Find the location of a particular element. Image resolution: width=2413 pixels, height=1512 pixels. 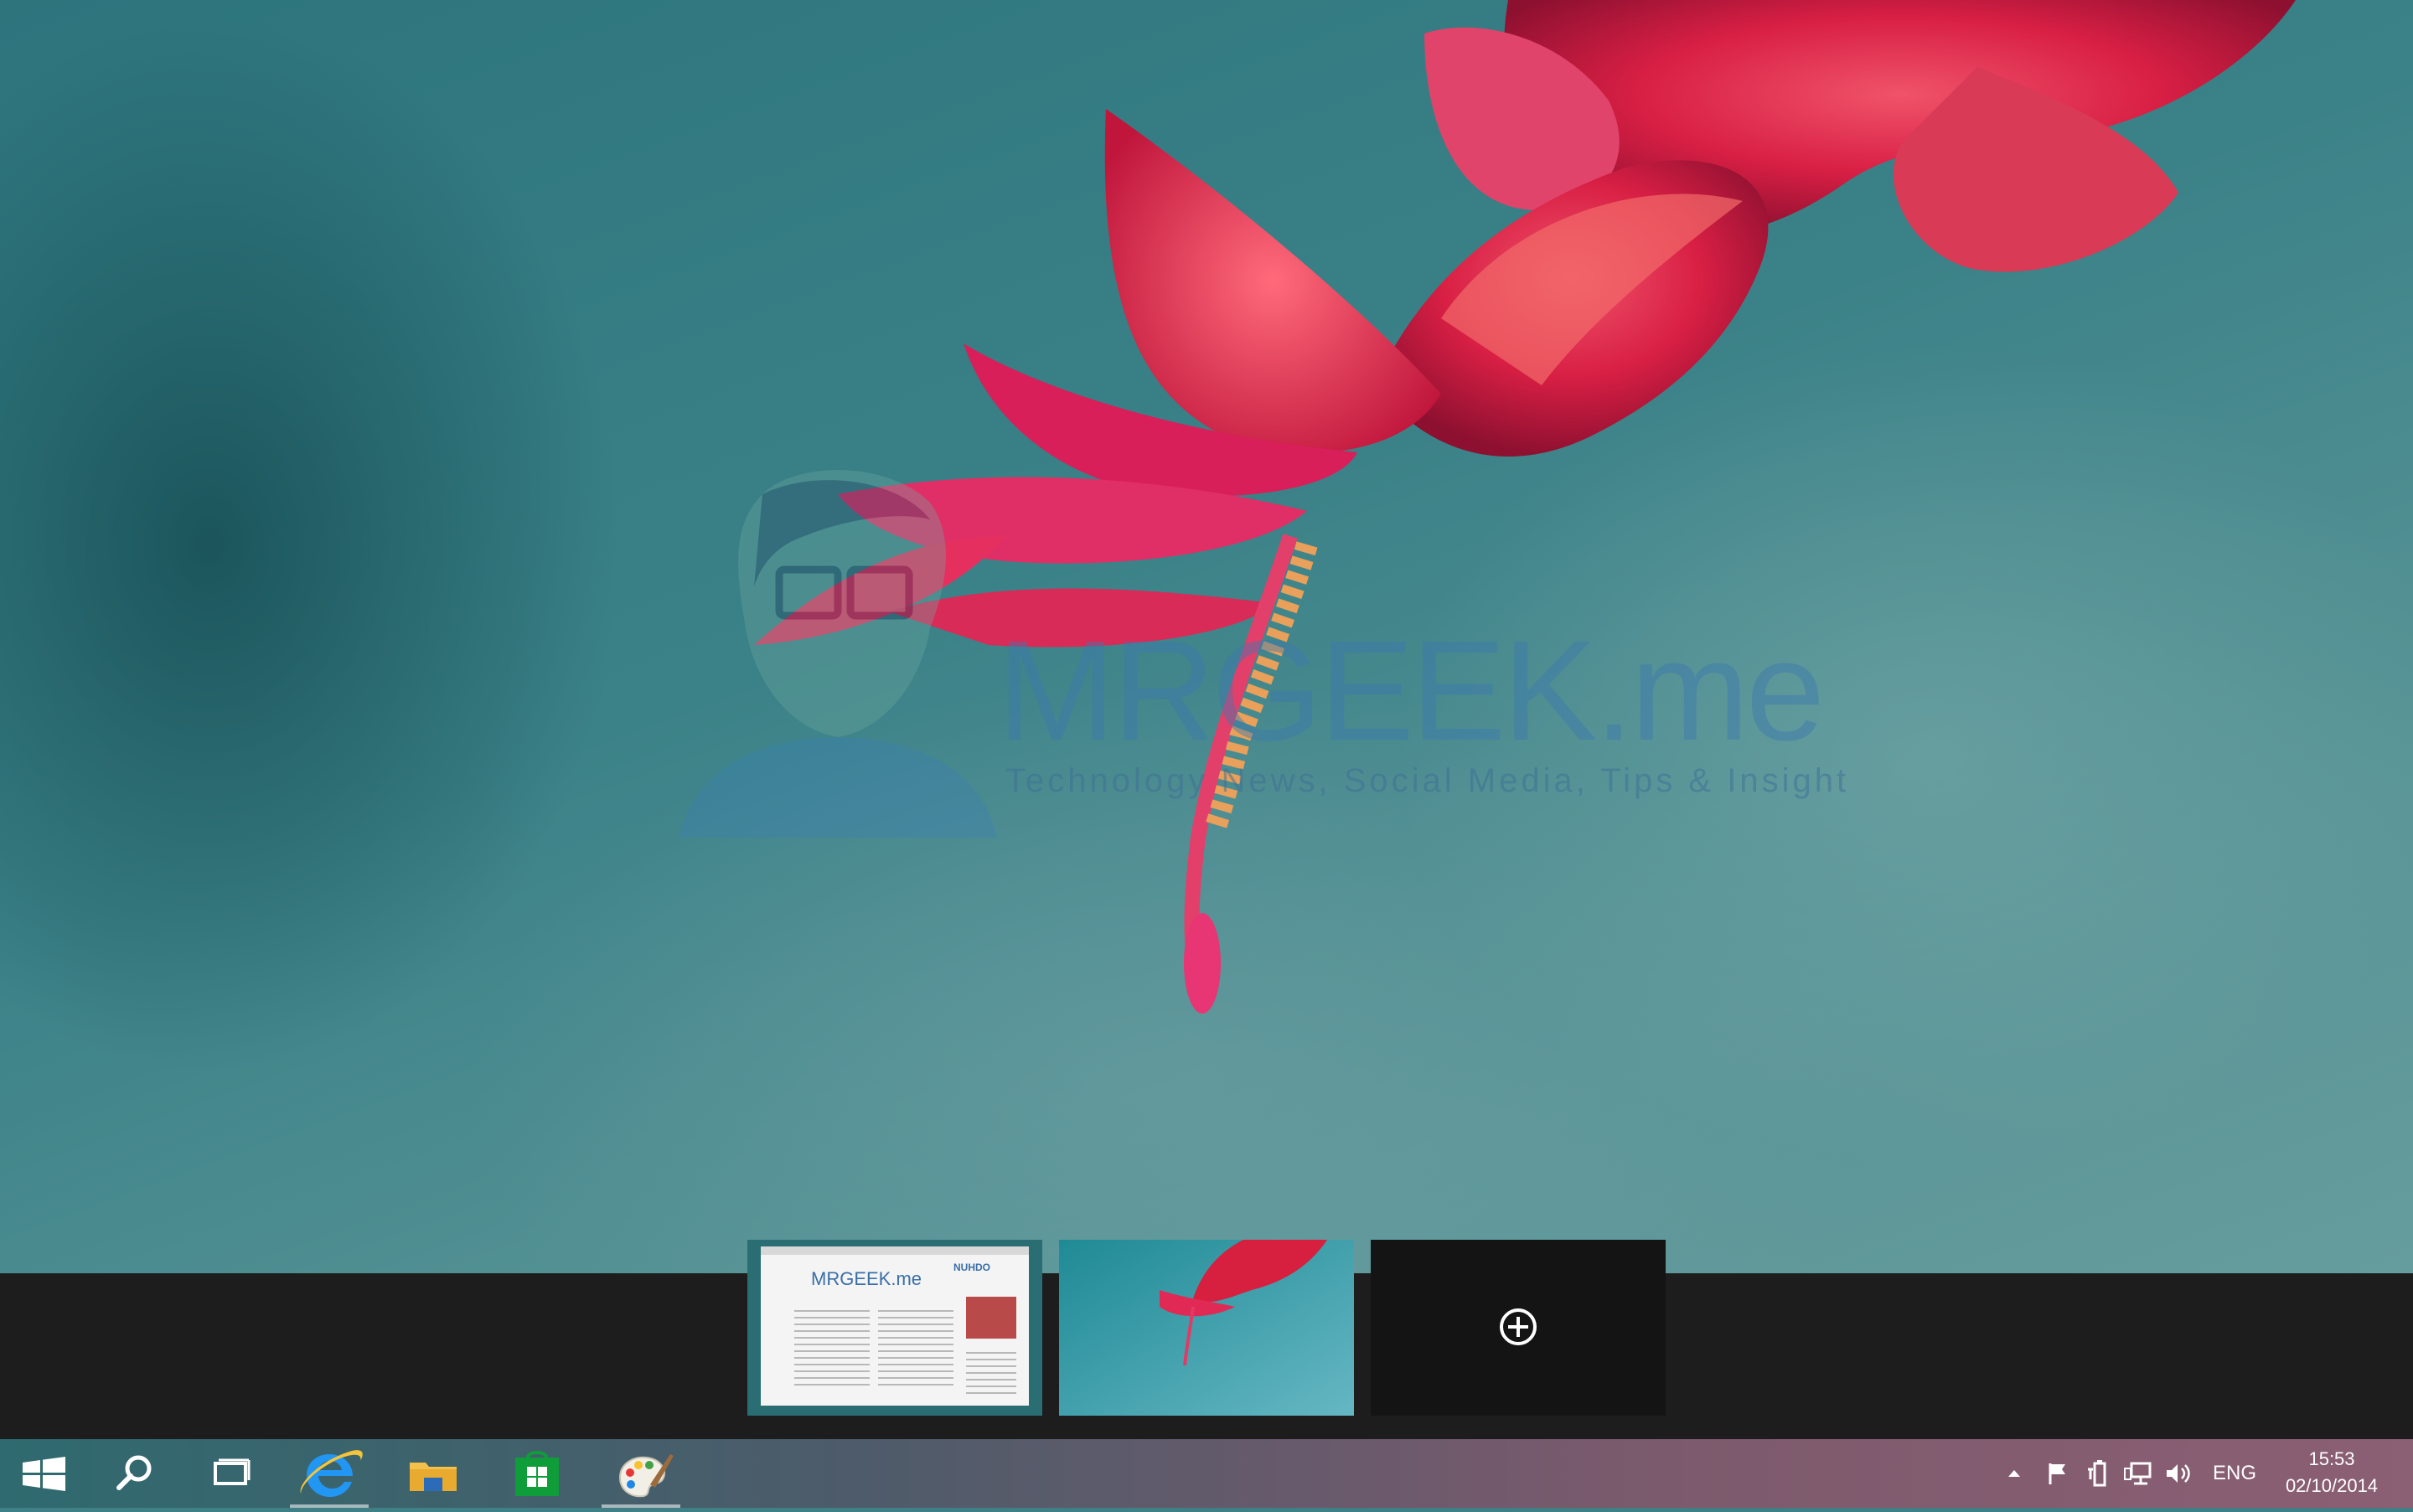

windows-logo-icon is located at coordinates (44, 1474).